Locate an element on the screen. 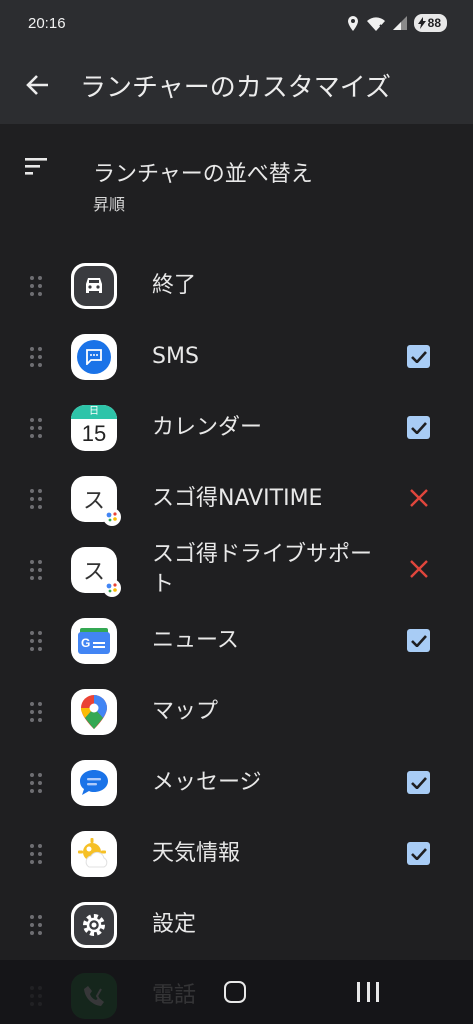 This screenshot has width=473, height=1024. app-name: スゴ得NAVITIME is located at coordinates (237, 498).